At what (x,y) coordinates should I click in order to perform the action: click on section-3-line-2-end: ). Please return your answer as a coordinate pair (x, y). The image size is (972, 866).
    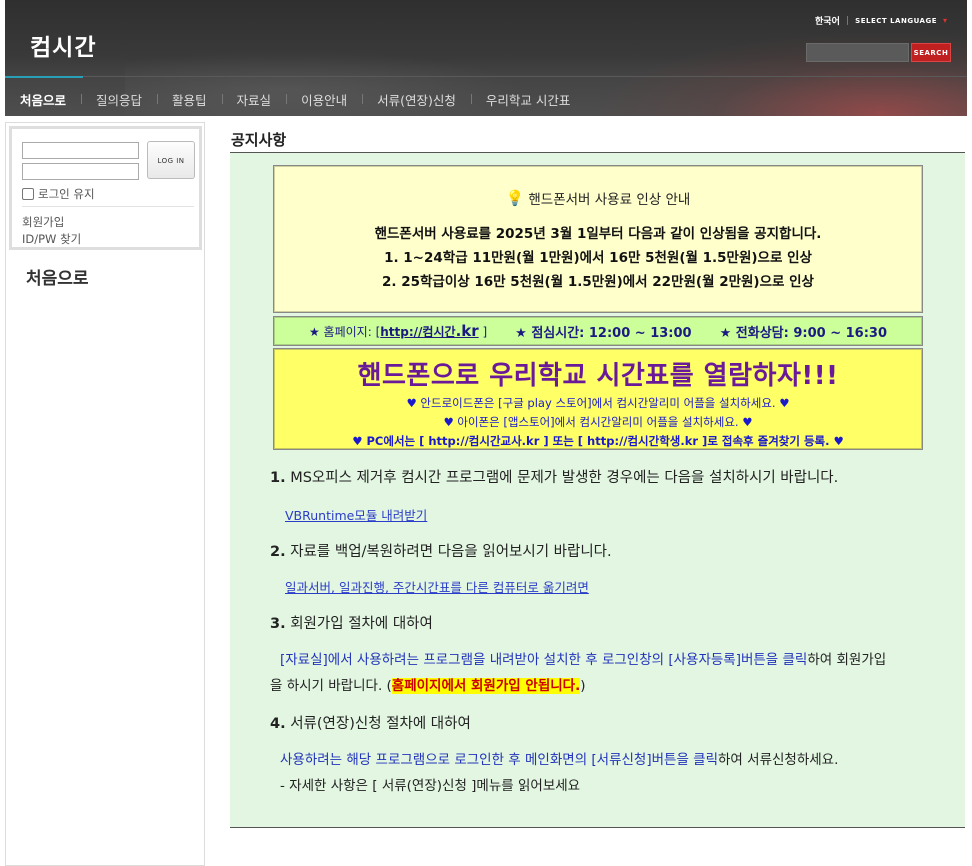
    Looking at the image, I should click on (583, 686).